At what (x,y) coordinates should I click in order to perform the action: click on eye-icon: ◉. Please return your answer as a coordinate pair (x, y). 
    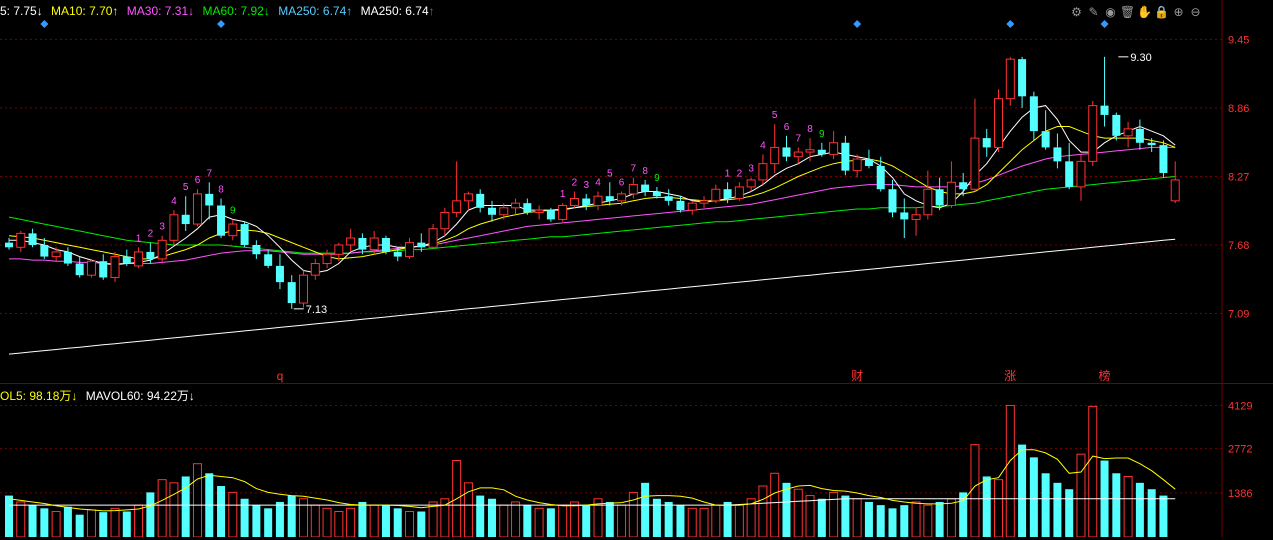
    Looking at the image, I should click on (1110, 12).